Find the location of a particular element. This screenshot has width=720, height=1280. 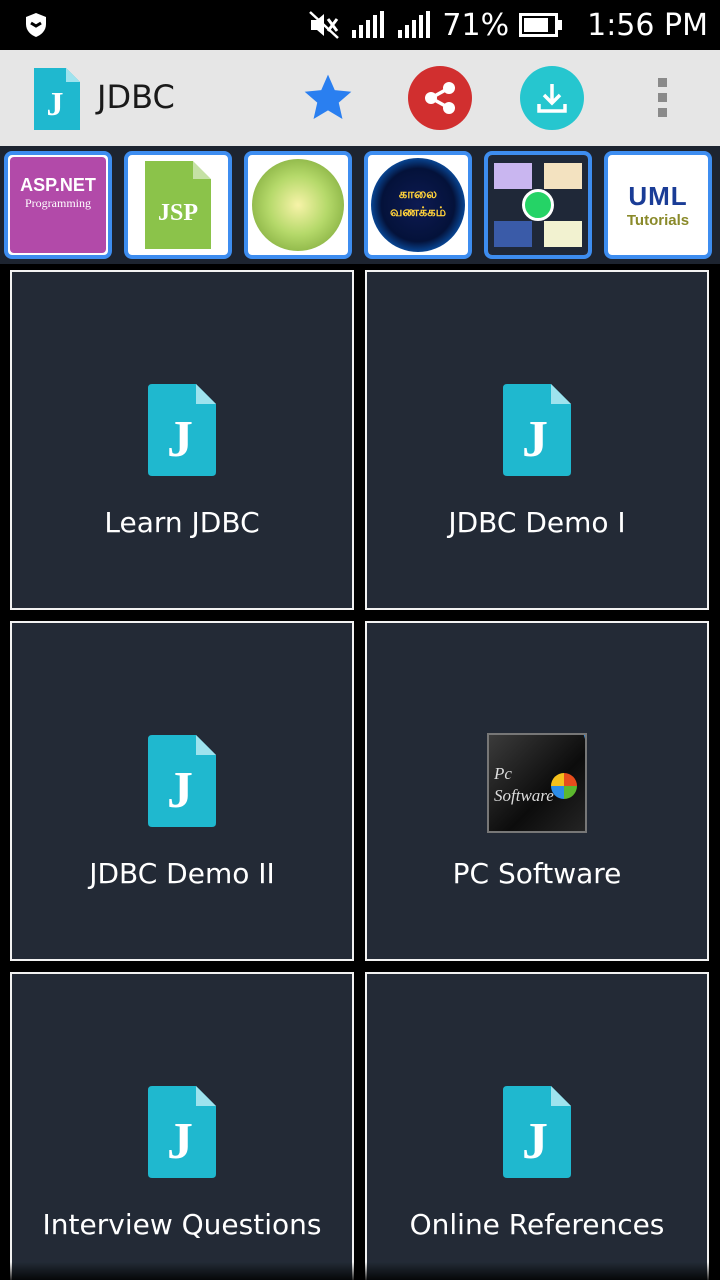

download-icon is located at coordinates (552, 98).